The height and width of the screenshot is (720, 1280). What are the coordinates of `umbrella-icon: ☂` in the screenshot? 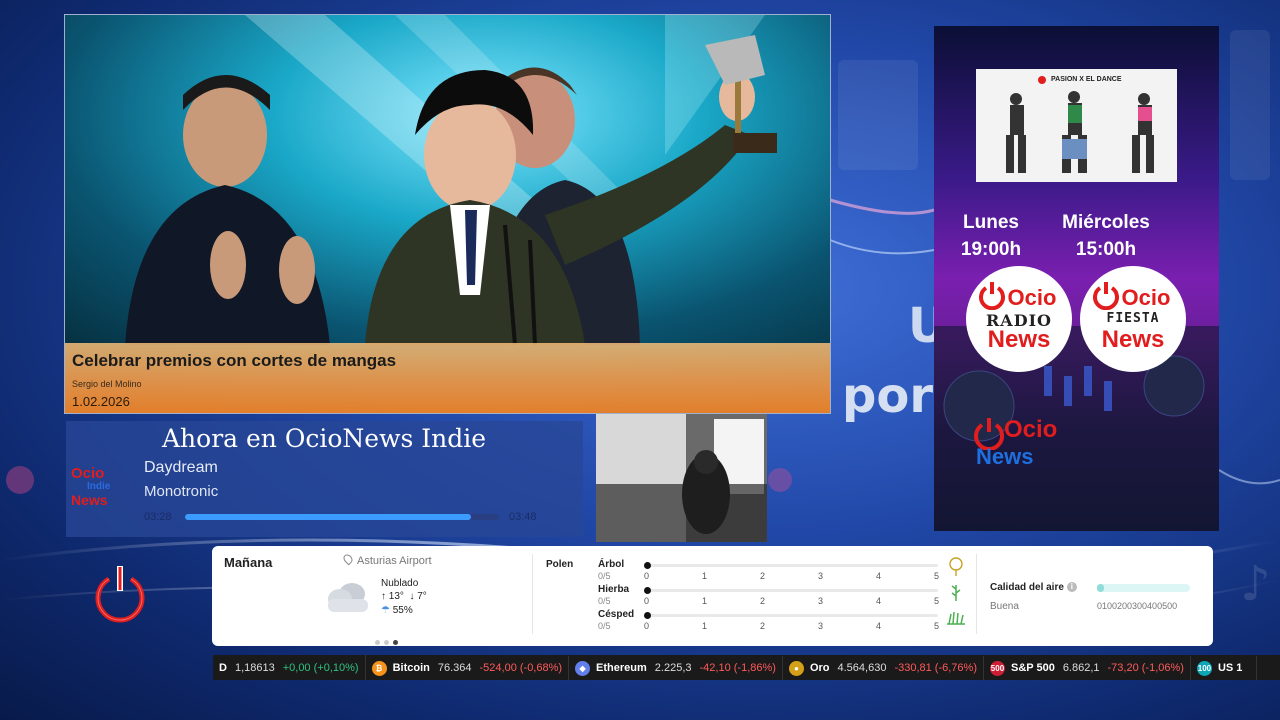 It's located at (385, 610).